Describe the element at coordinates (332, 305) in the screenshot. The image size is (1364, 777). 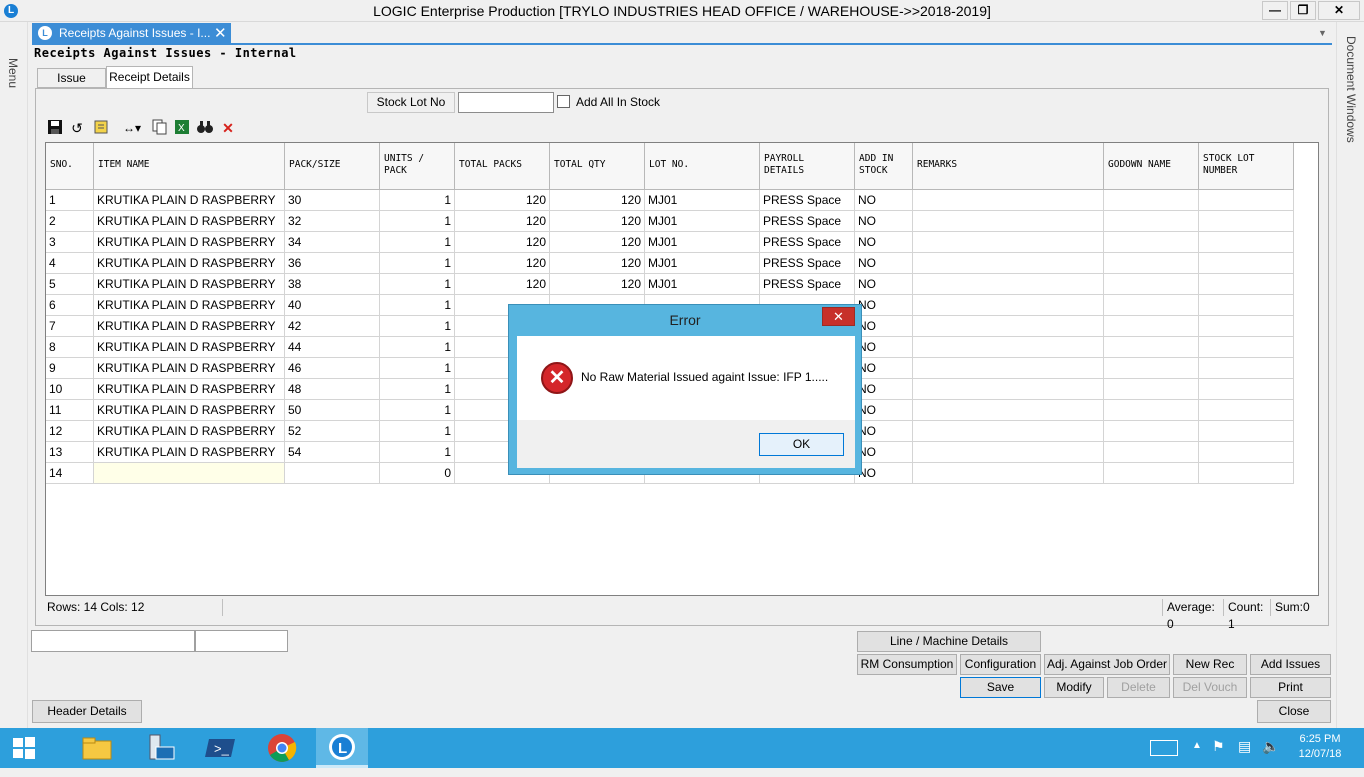
I see `table-cell: 40` at that location.